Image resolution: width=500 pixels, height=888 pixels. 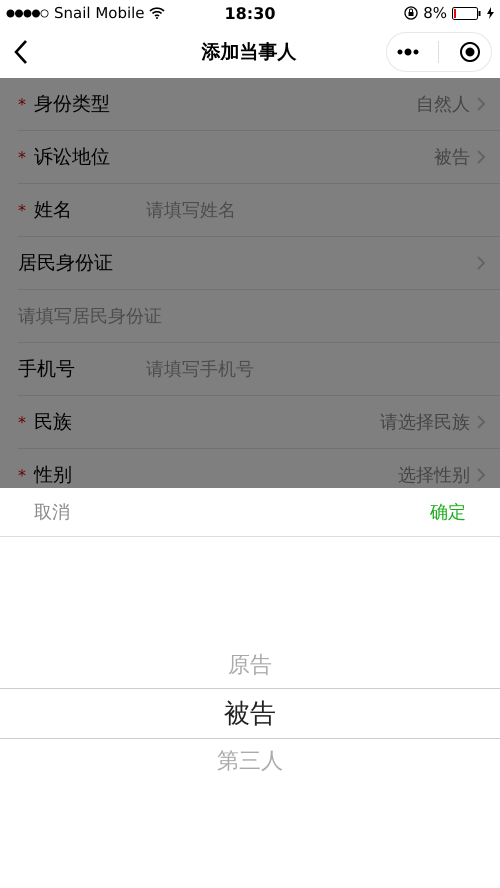 What do you see at coordinates (28, 13) in the screenshot?
I see `signal-icon` at bounding box center [28, 13].